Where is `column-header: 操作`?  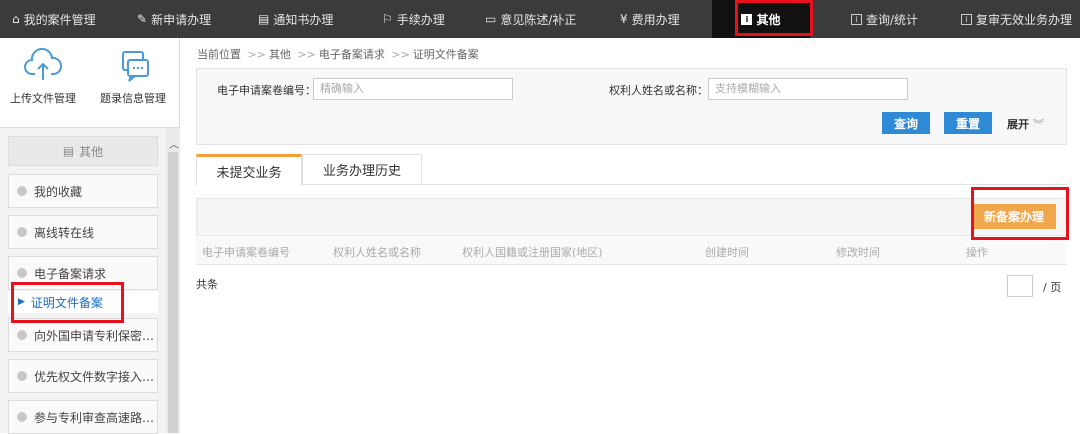 column-header: 操作 is located at coordinates (977, 252).